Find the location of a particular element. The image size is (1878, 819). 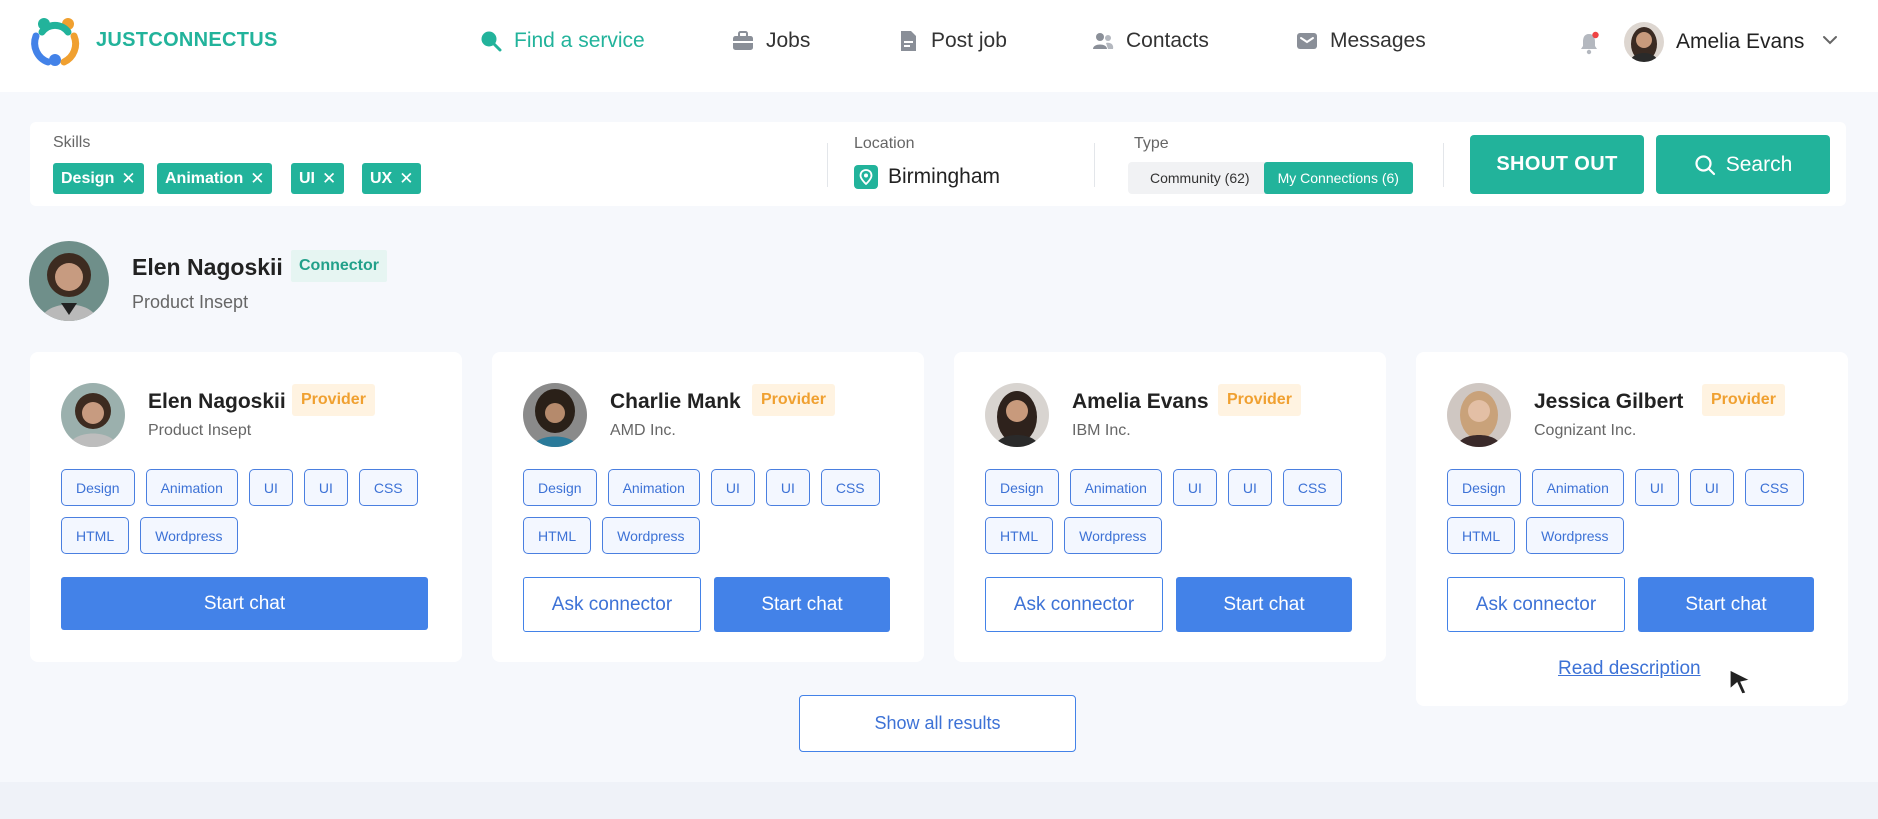

provider-name: Elen Nagoskii is located at coordinates (217, 402).